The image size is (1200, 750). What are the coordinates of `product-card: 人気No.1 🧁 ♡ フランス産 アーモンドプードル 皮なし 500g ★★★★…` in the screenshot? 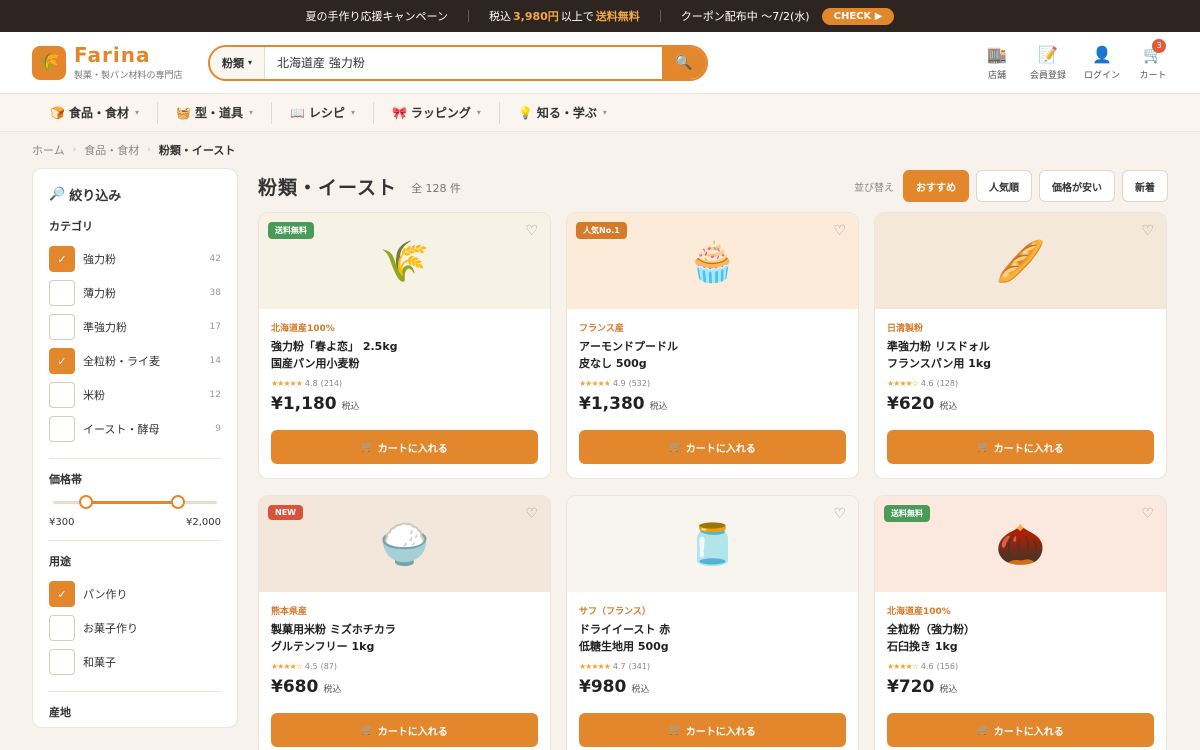 It's located at (712, 345).